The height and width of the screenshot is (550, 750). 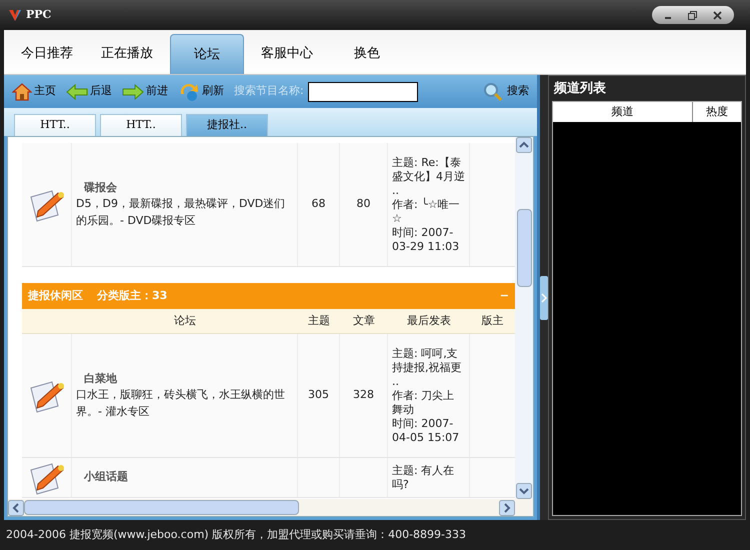 What do you see at coordinates (363, 92) in the screenshot?
I see `search-field` at bounding box center [363, 92].